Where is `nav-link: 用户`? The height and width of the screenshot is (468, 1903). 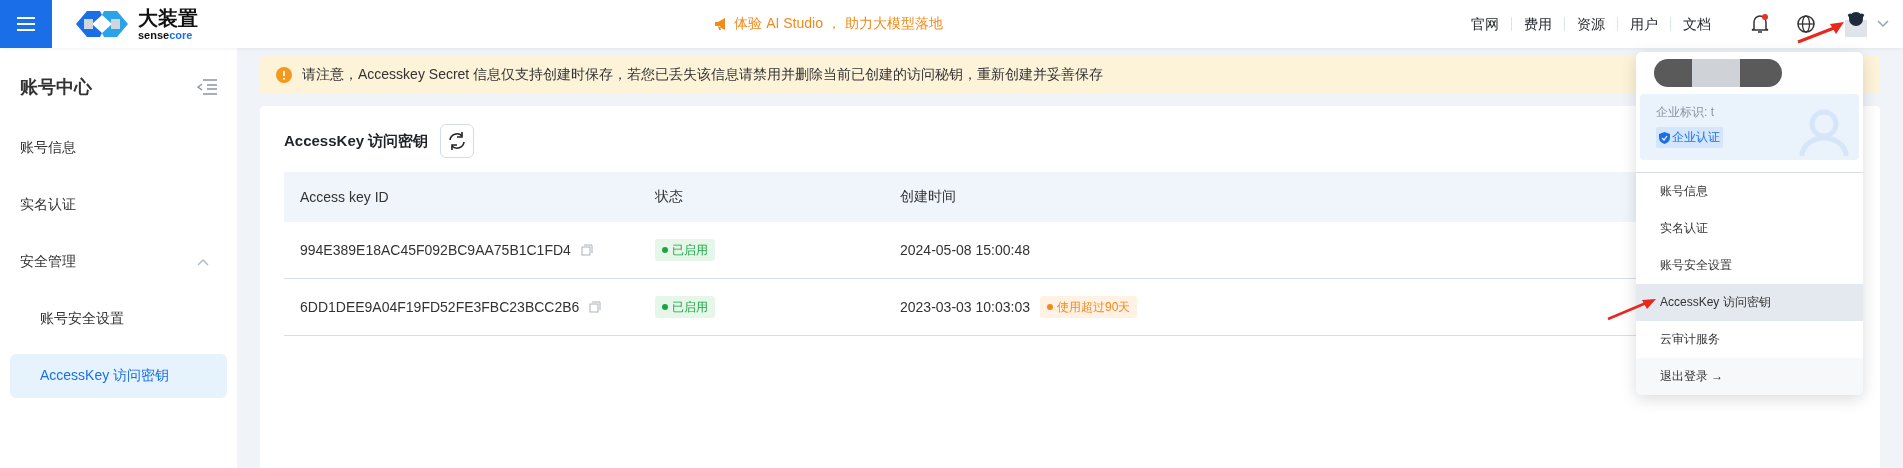 nav-link: 用户 is located at coordinates (1643, 24).